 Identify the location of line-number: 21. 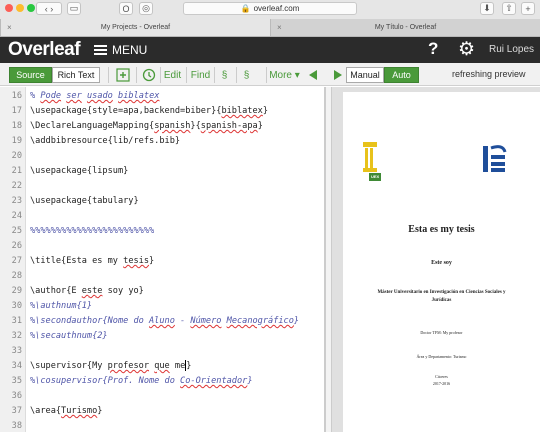
(16, 171).